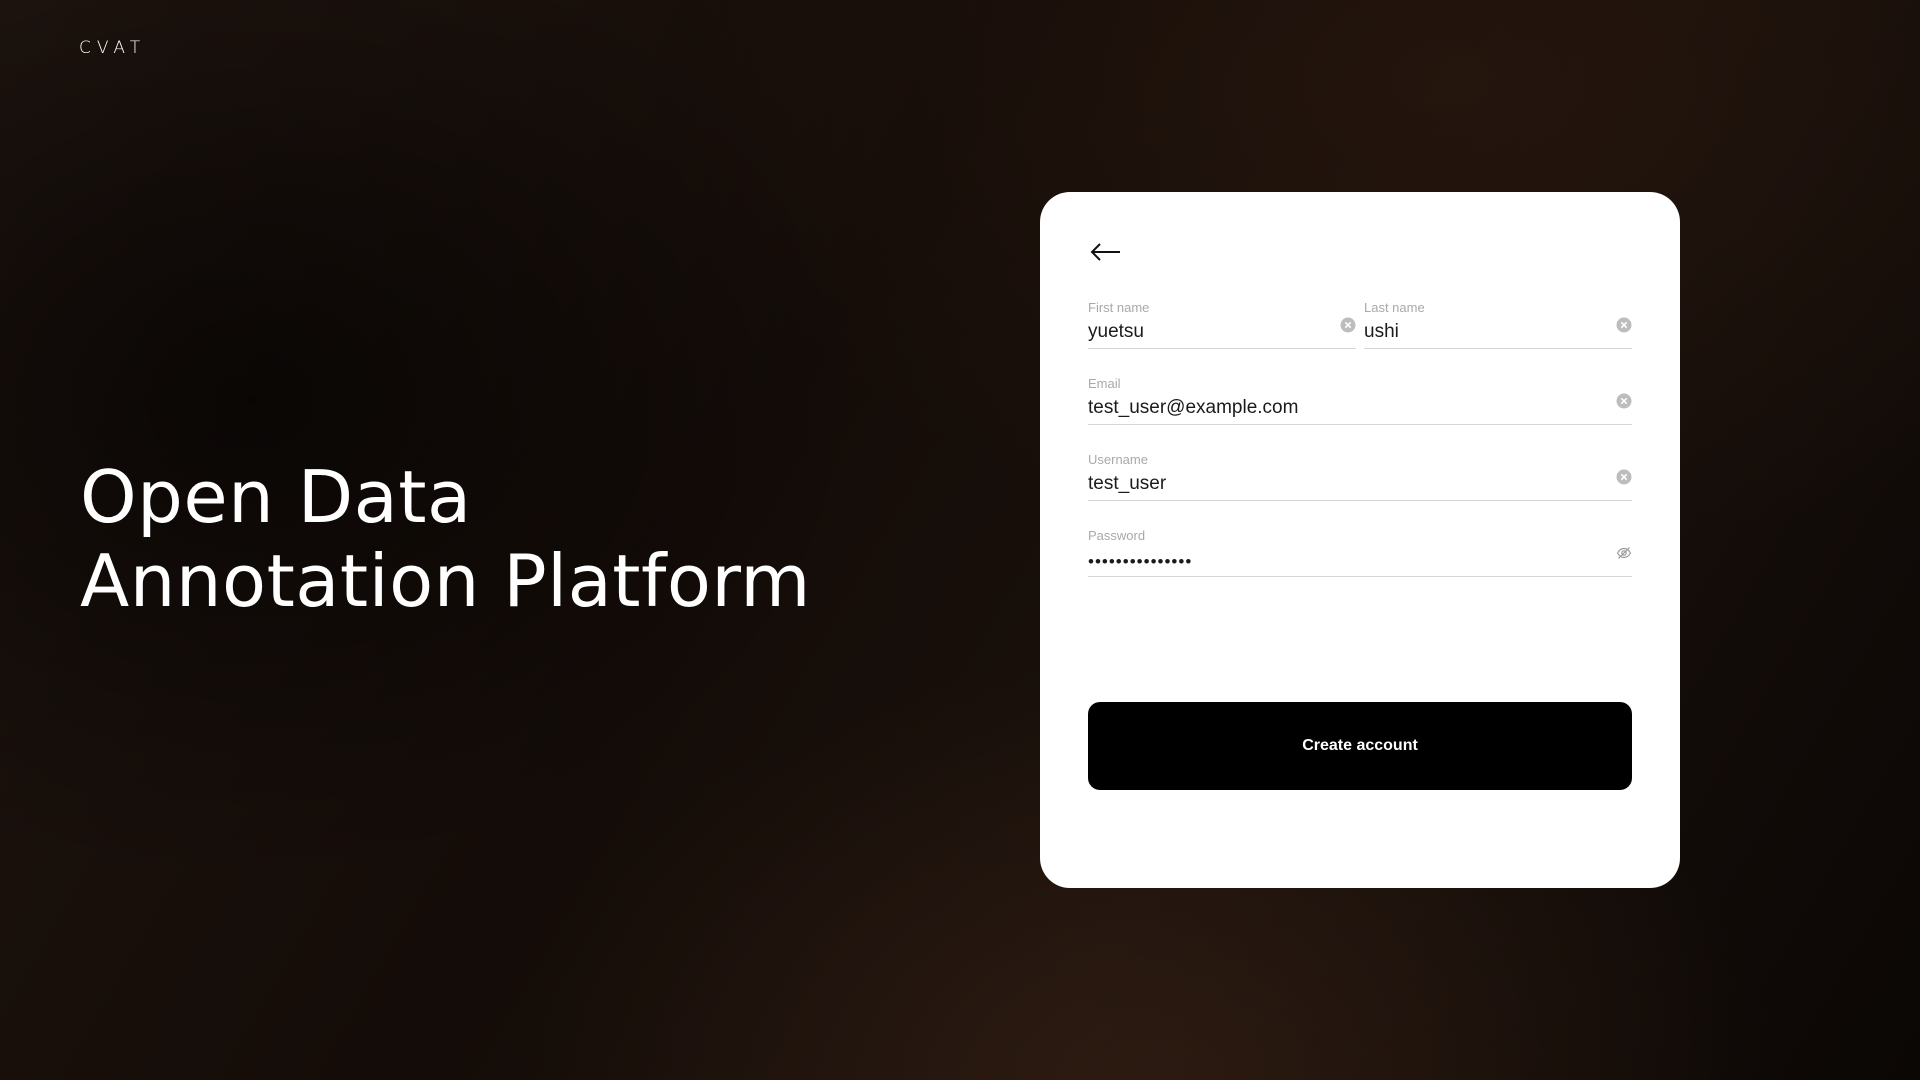 Image resolution: width=1920 pixels, height=1080 pixels. Describe the element at coordinates (1340, 484) in the screenshot. I see `username-input` at that location.